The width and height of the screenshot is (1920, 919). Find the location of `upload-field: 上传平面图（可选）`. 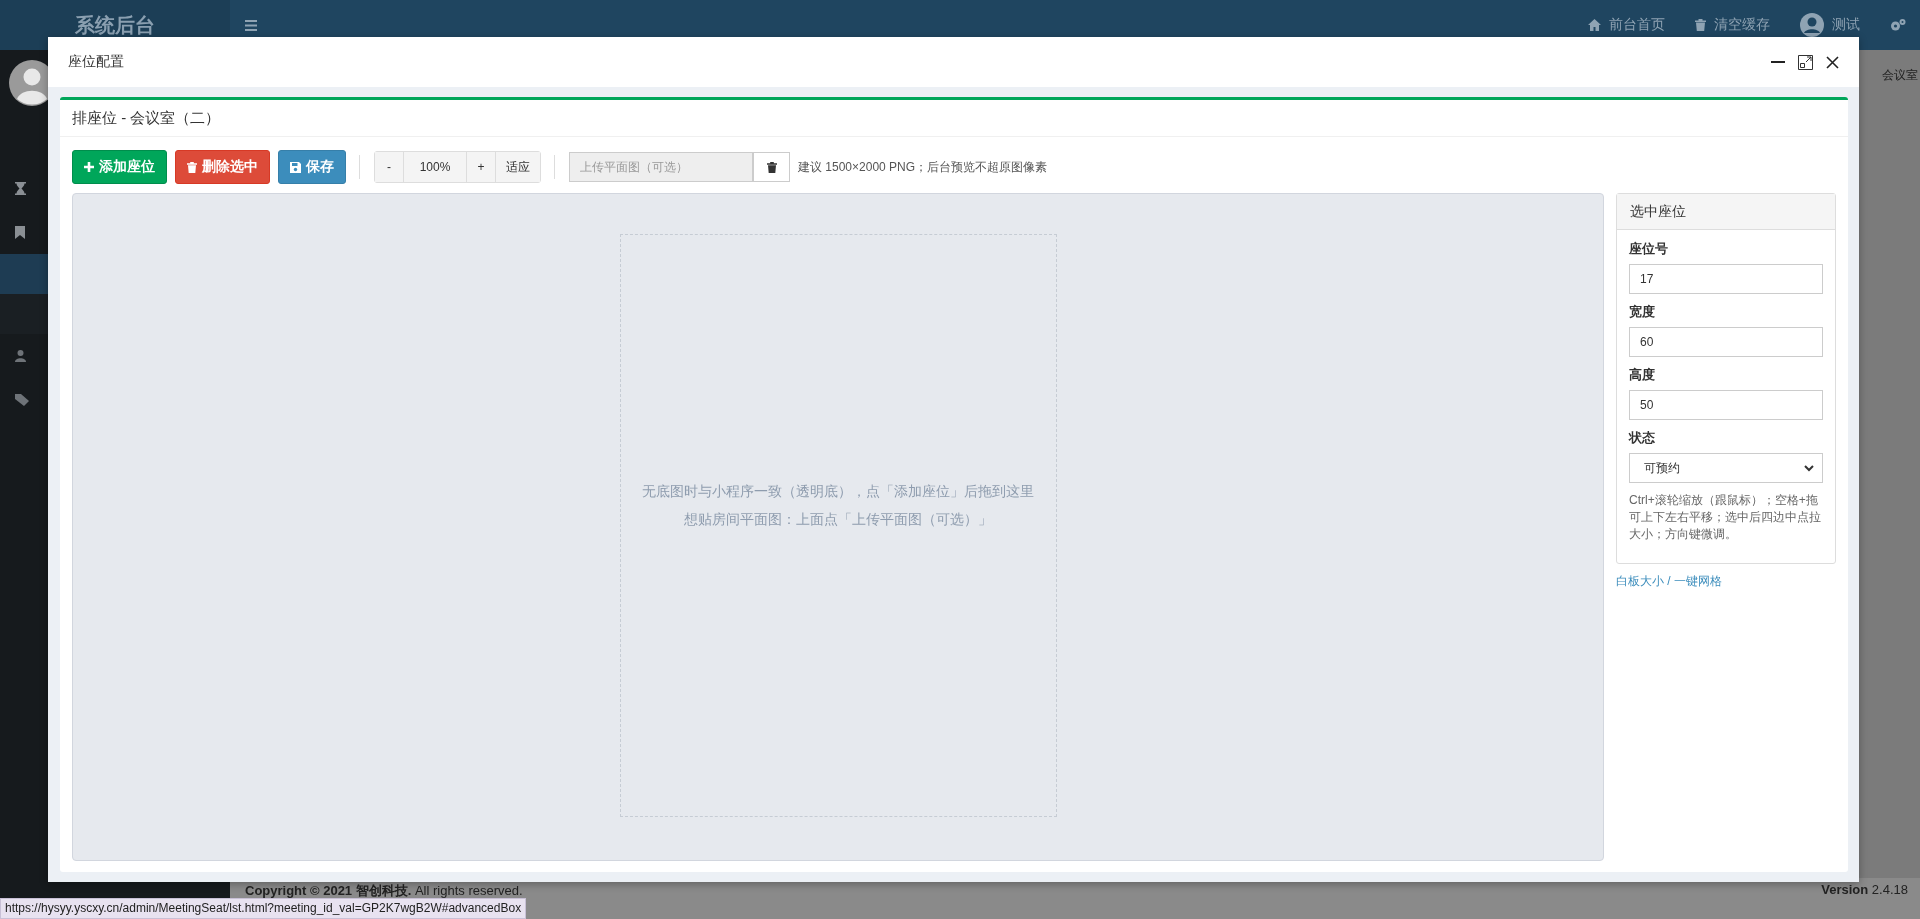

upload-field: 上传平面图（可选） is located at coordinates (661, 167).